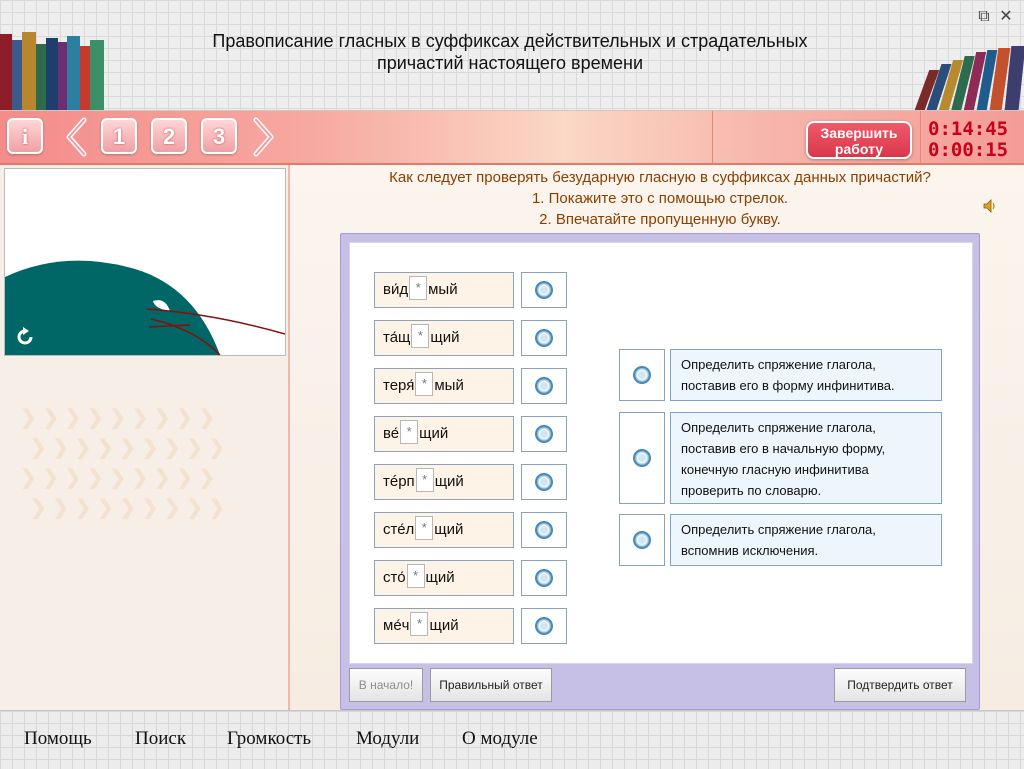 The image size is (1024, 769). Describe the element at coordinates (775, 469) in the screenshot. I see `option-text-line: конечную гласную инфинитива` at that location.